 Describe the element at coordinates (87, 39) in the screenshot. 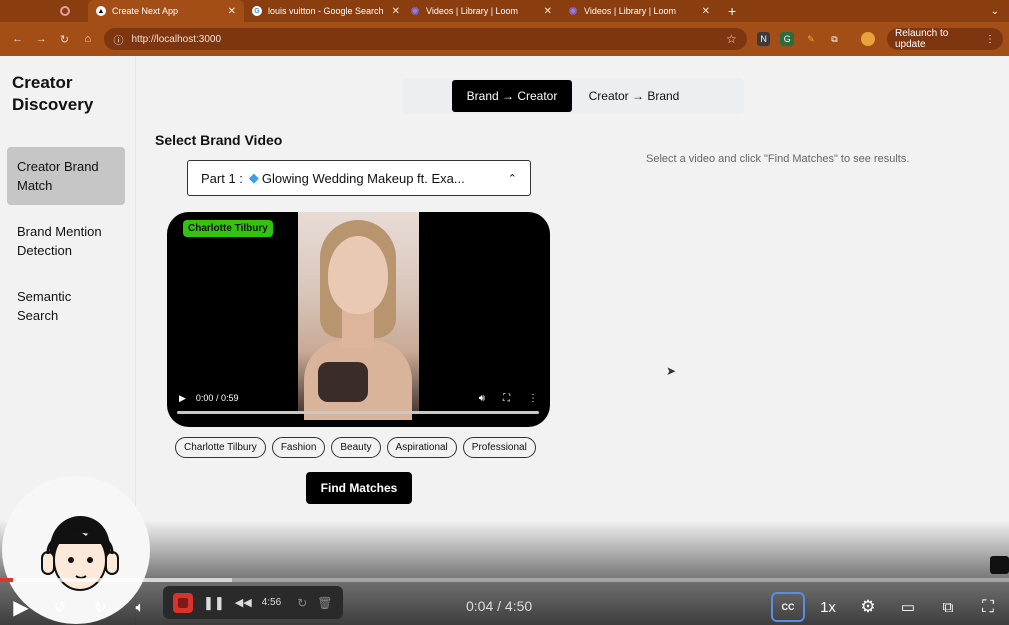

I see `home-icon: ⌂` at that location.